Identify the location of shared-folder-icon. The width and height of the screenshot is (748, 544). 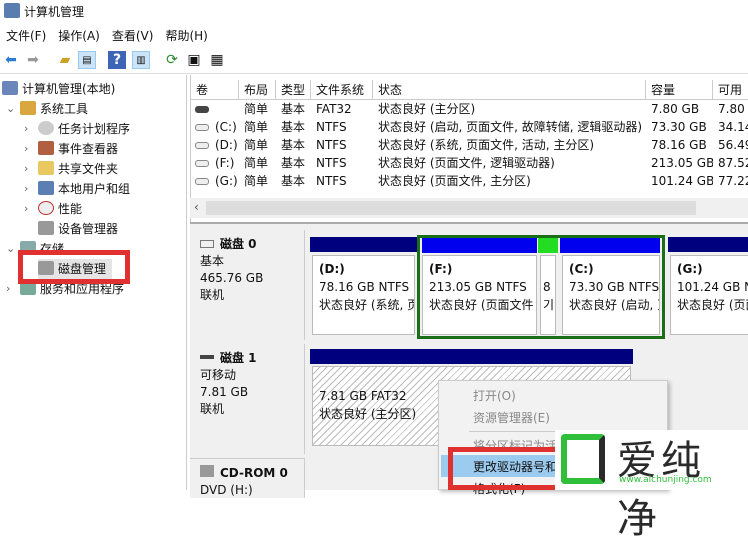
(46, 168).